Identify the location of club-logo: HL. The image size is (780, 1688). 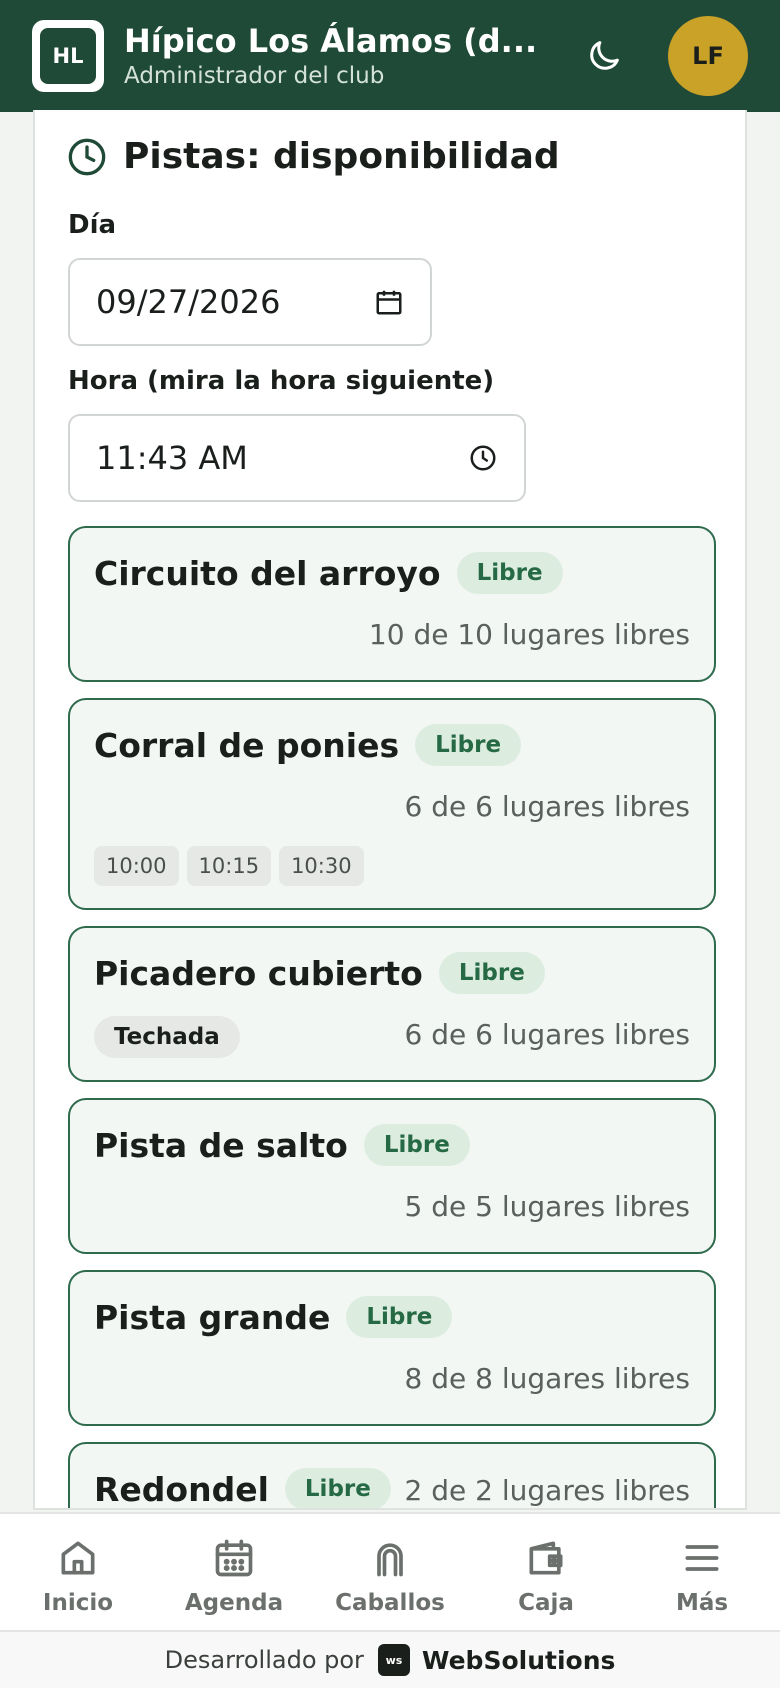
(68, 56).